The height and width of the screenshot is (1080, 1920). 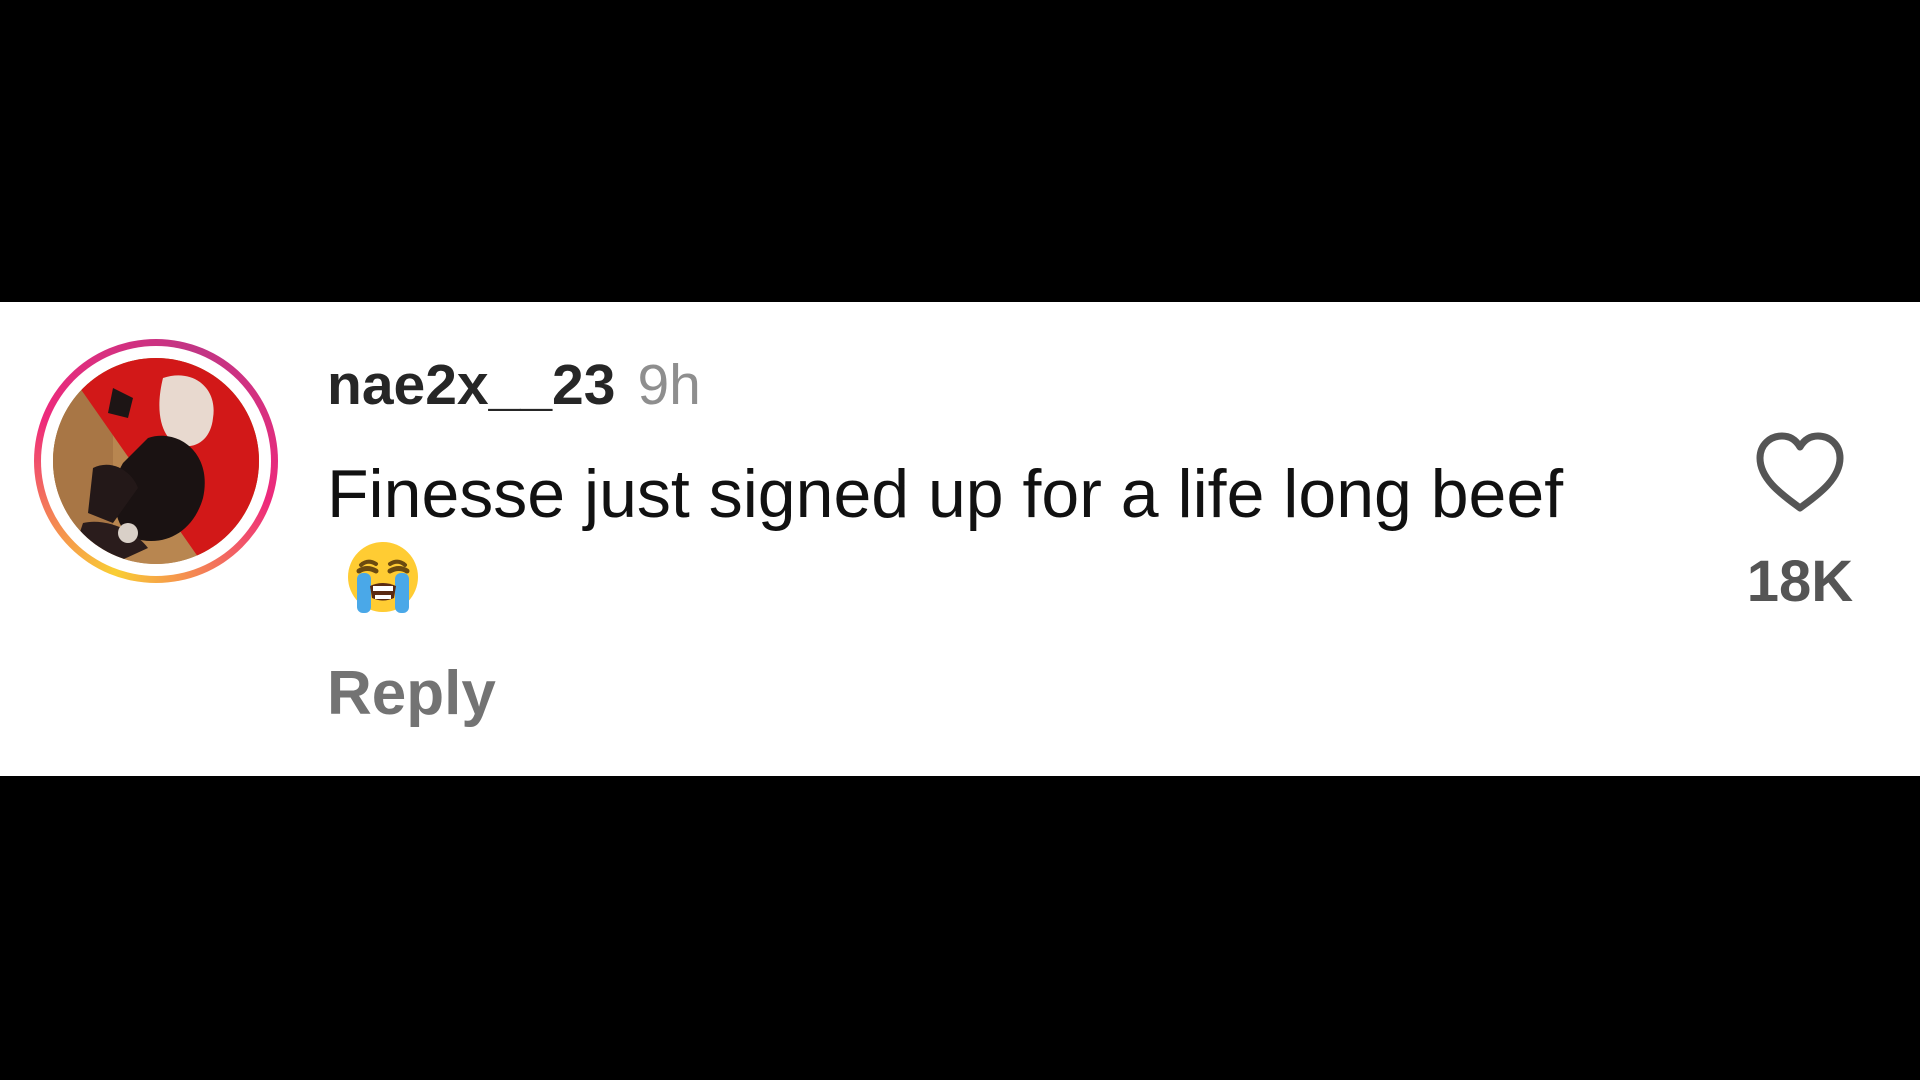 What do you see at coordinates (411, 693) in the screenshot?
I see `reply-button: Reply` at bounding box center [411, 693].